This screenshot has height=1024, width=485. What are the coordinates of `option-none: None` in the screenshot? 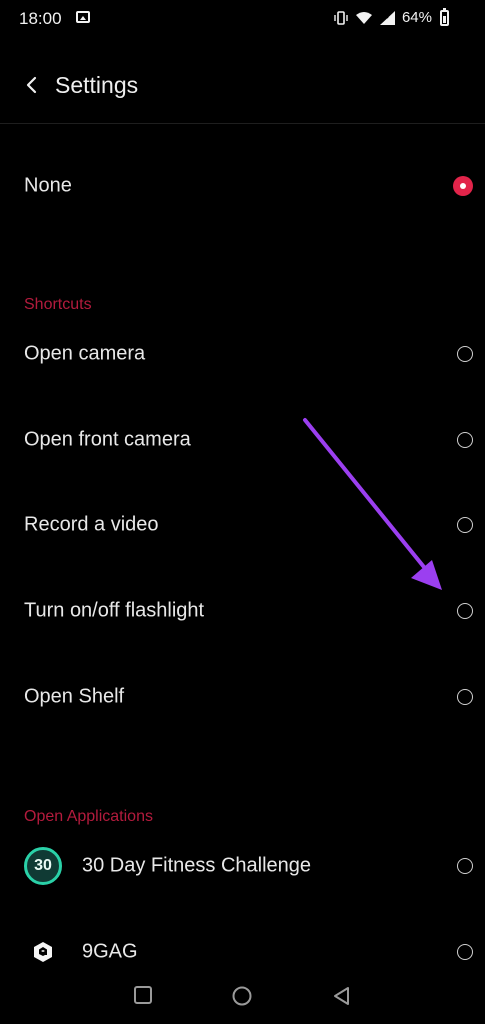 It's located at (242, 186).